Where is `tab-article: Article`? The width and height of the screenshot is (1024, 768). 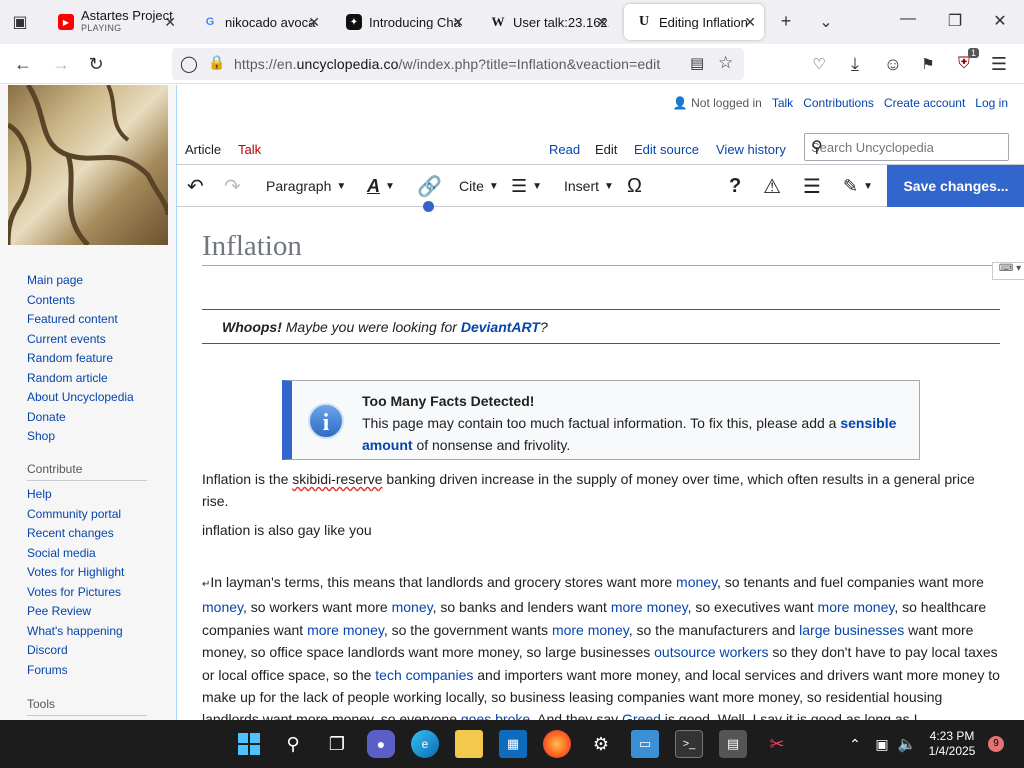 tab-article: Article is located at coordinates (203, 149).